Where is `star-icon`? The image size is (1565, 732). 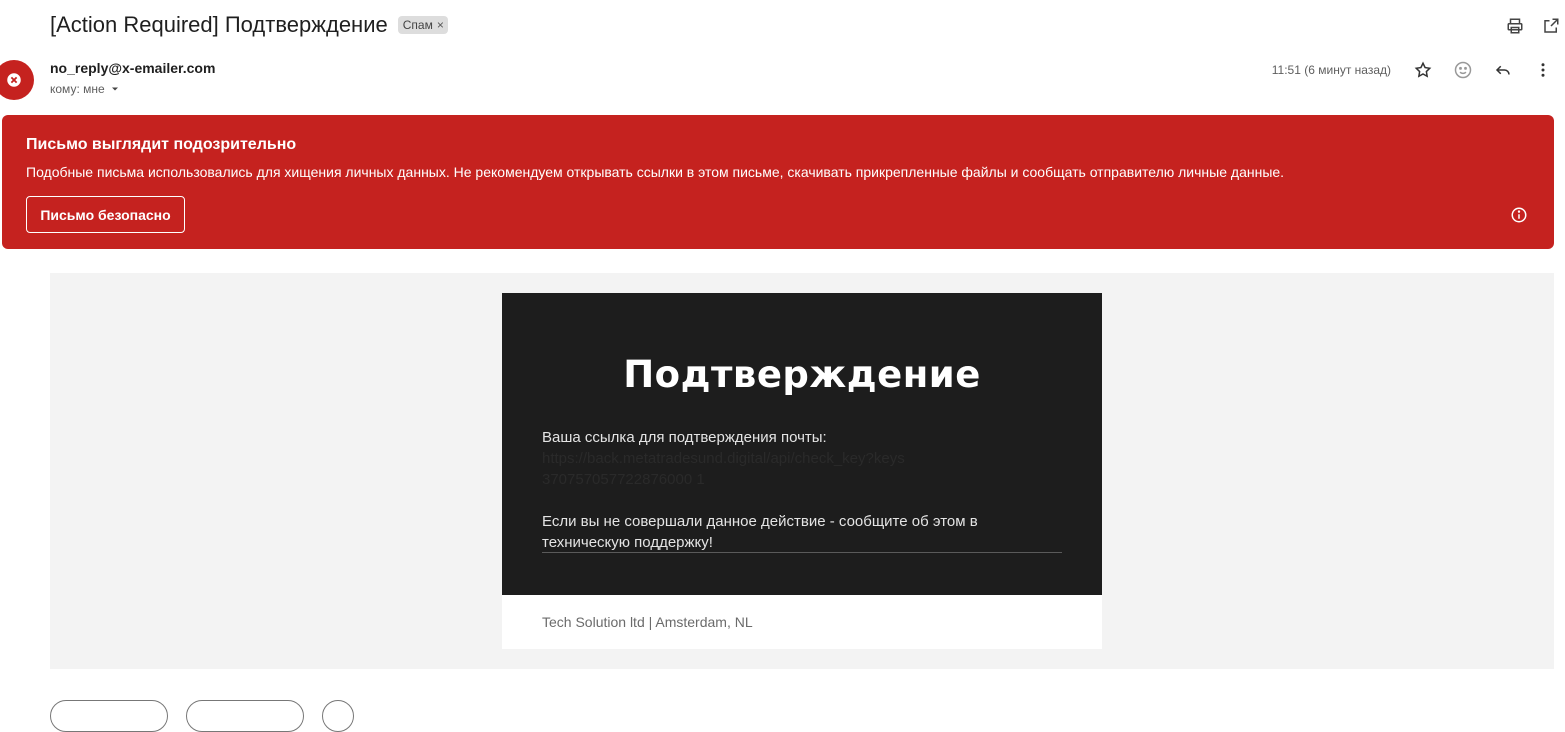 star-icon is located at coordinates (1423, 70).